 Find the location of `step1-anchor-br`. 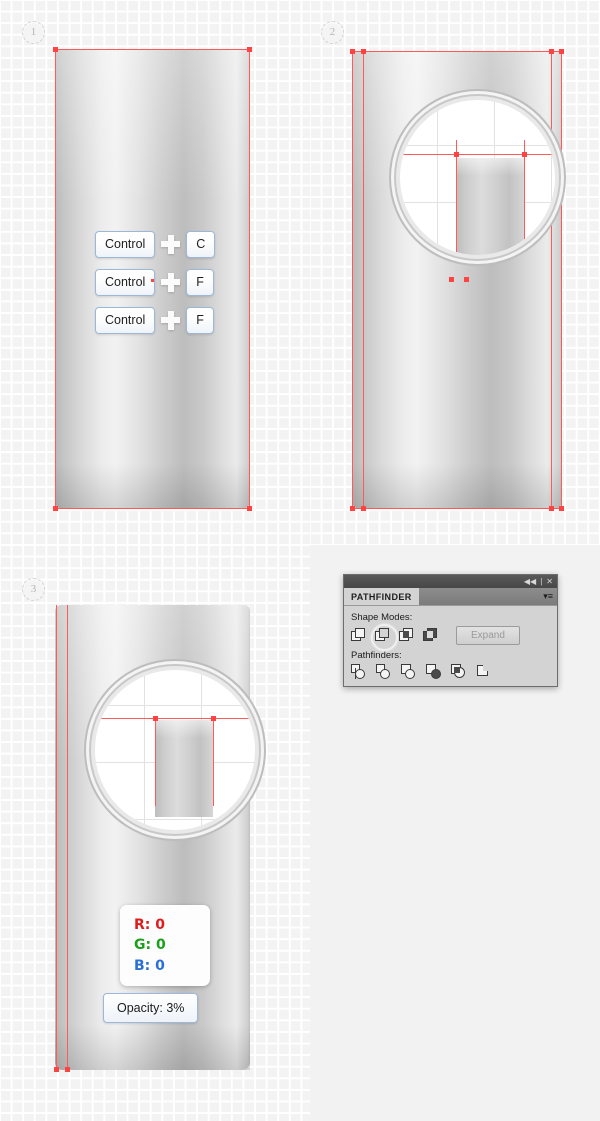

step1-anchor-br is located at coordinates (249, 508).